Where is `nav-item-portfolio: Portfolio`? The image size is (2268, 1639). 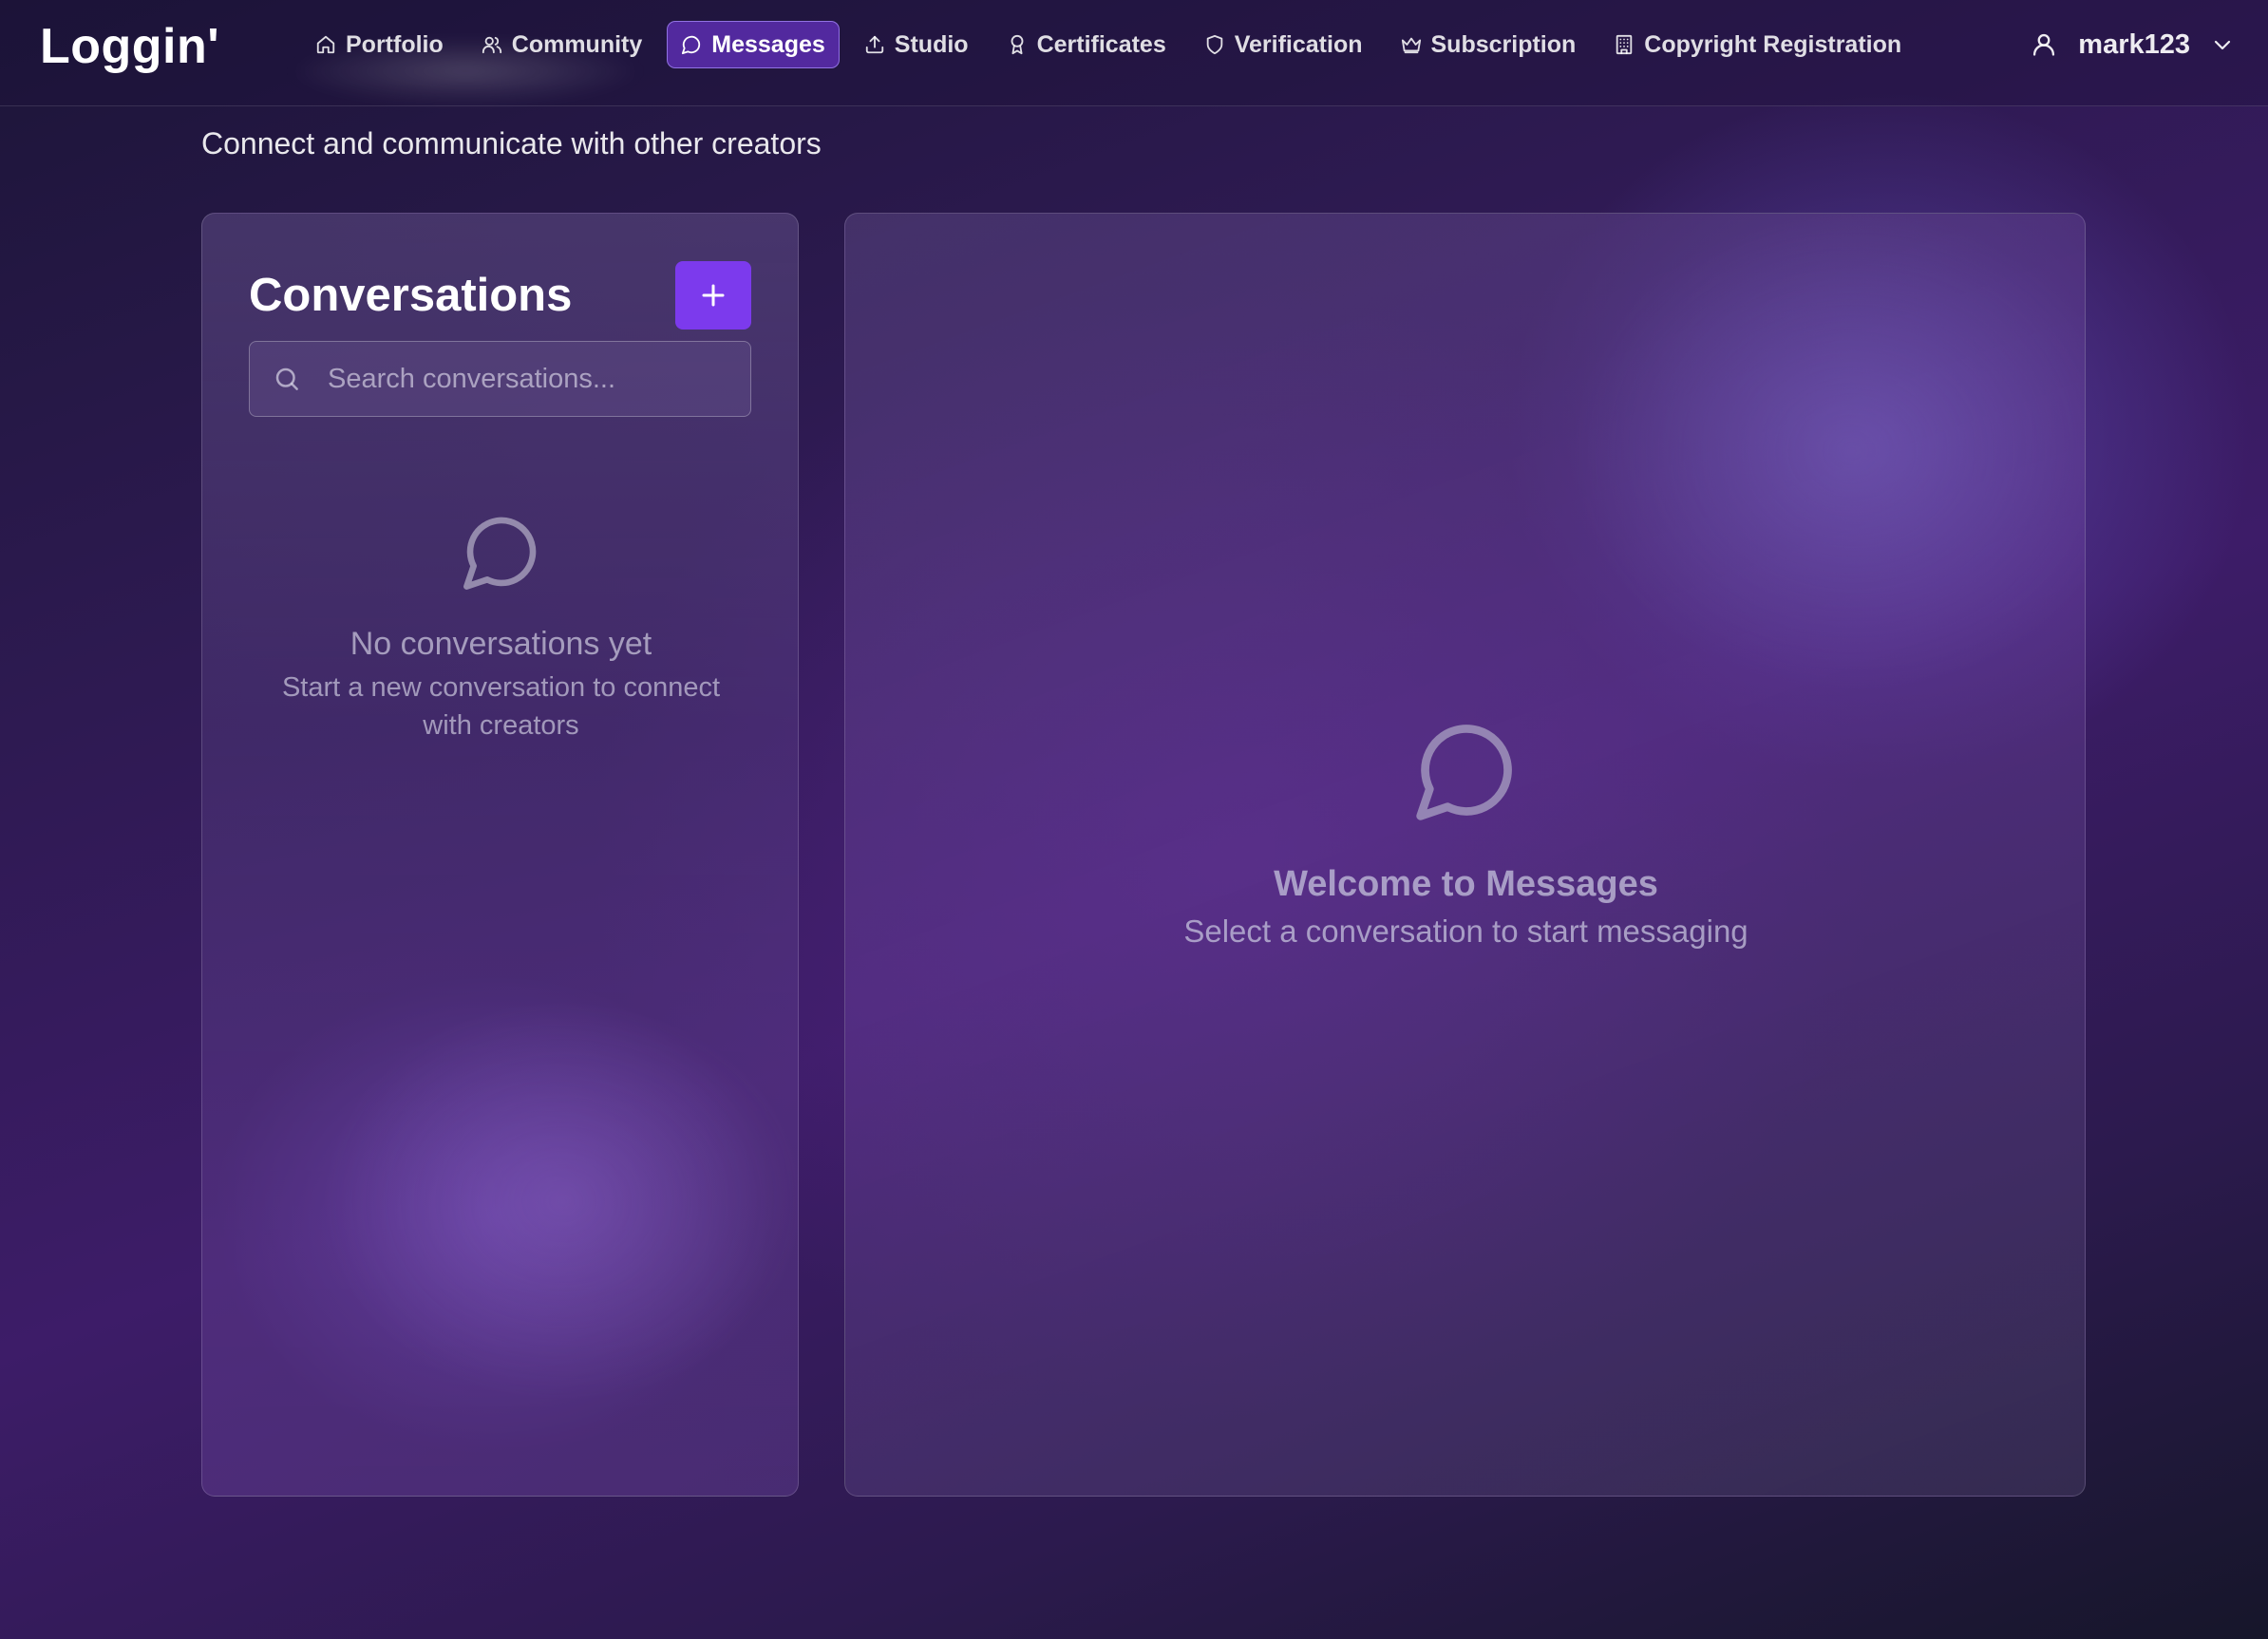 nav-item-portfolio: Portfolio is located at coordinates (380, 44).